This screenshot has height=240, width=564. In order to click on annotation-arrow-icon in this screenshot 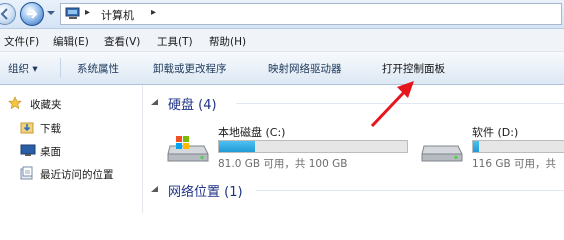, I will do `click(392, 104)`.